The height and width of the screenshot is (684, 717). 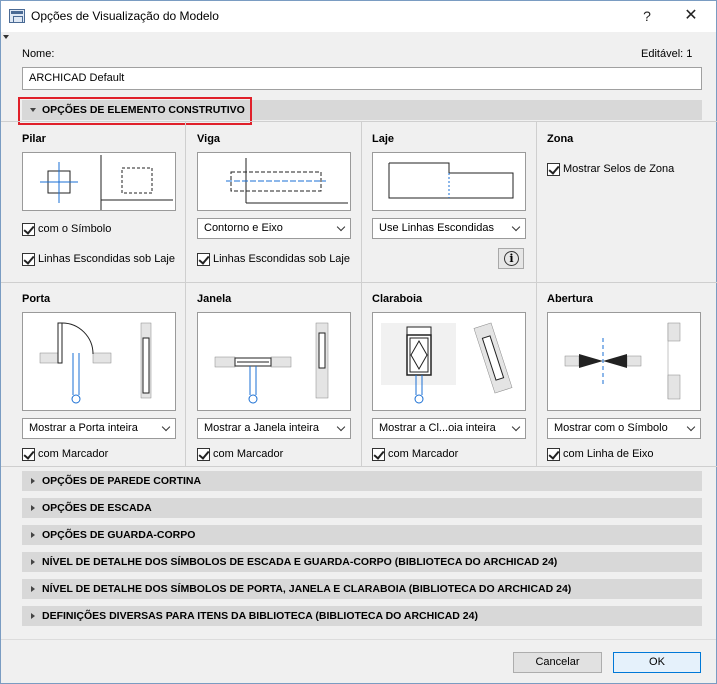 What do you see at coordinates (362, 508) in the screenshot?
I see `section-stair-options: OPÇÕES DE ESCADA` at bounding box center [362, 508].